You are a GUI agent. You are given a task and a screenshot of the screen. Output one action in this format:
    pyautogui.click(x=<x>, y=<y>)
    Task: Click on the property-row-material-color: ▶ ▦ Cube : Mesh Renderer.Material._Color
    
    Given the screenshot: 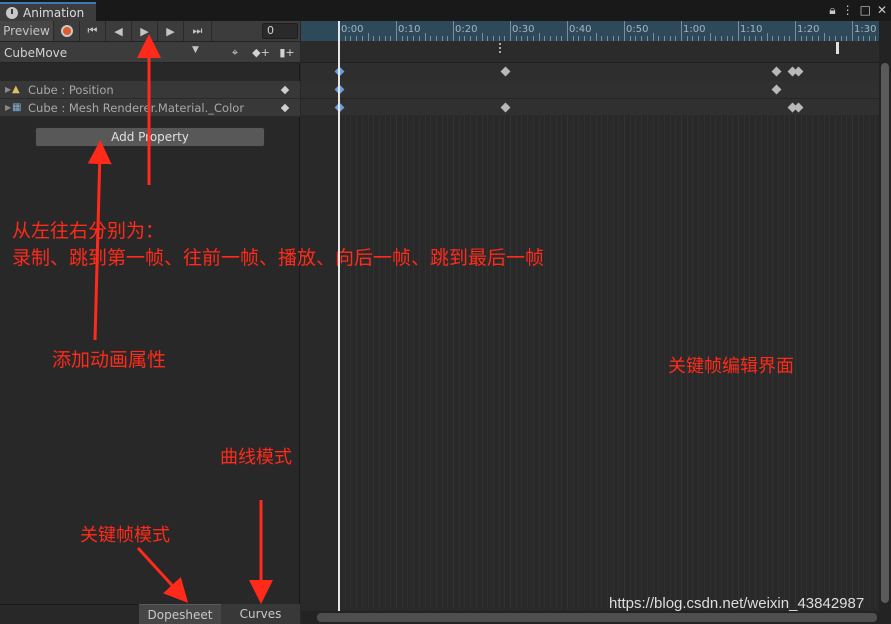 What is the action you would take?
    pyautogui.click(x=150, y=108)
    